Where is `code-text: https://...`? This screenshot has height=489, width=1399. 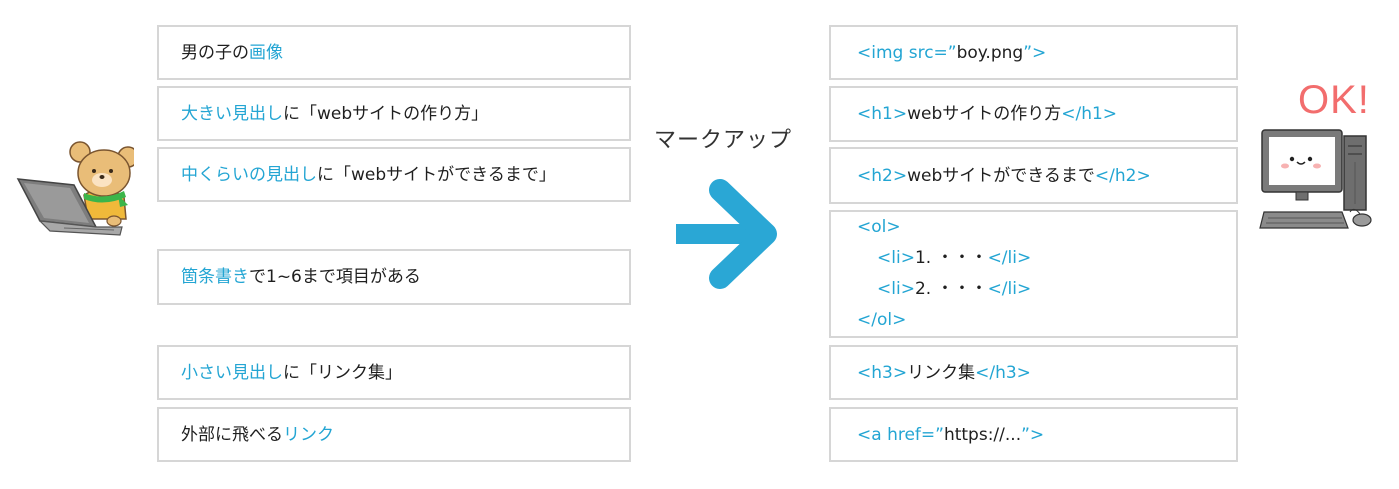 code-text: https://... is located at coordinates (982, 434).